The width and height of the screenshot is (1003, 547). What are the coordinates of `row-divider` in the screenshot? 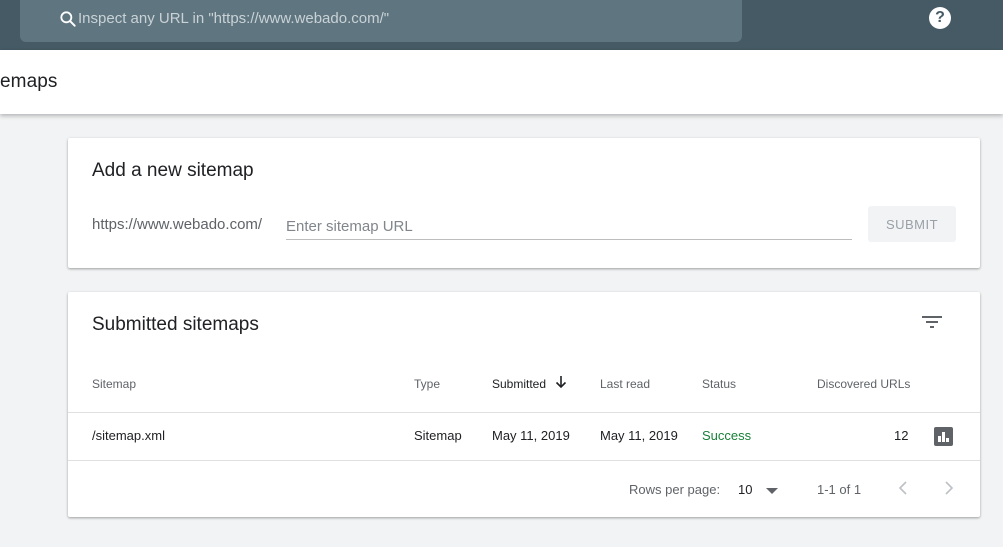 It's located at (524, 460).